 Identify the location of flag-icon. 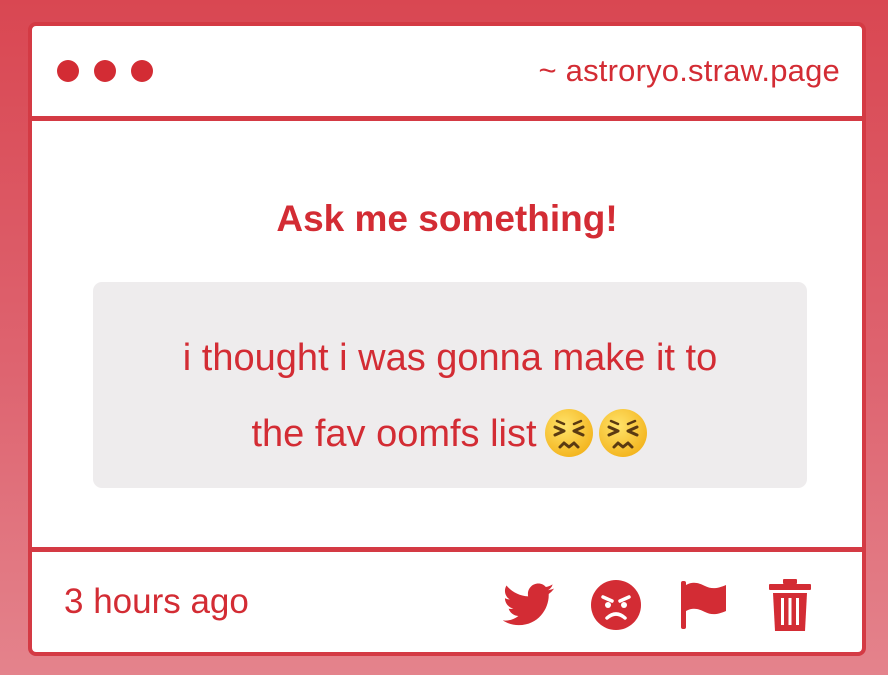
(703, 605).